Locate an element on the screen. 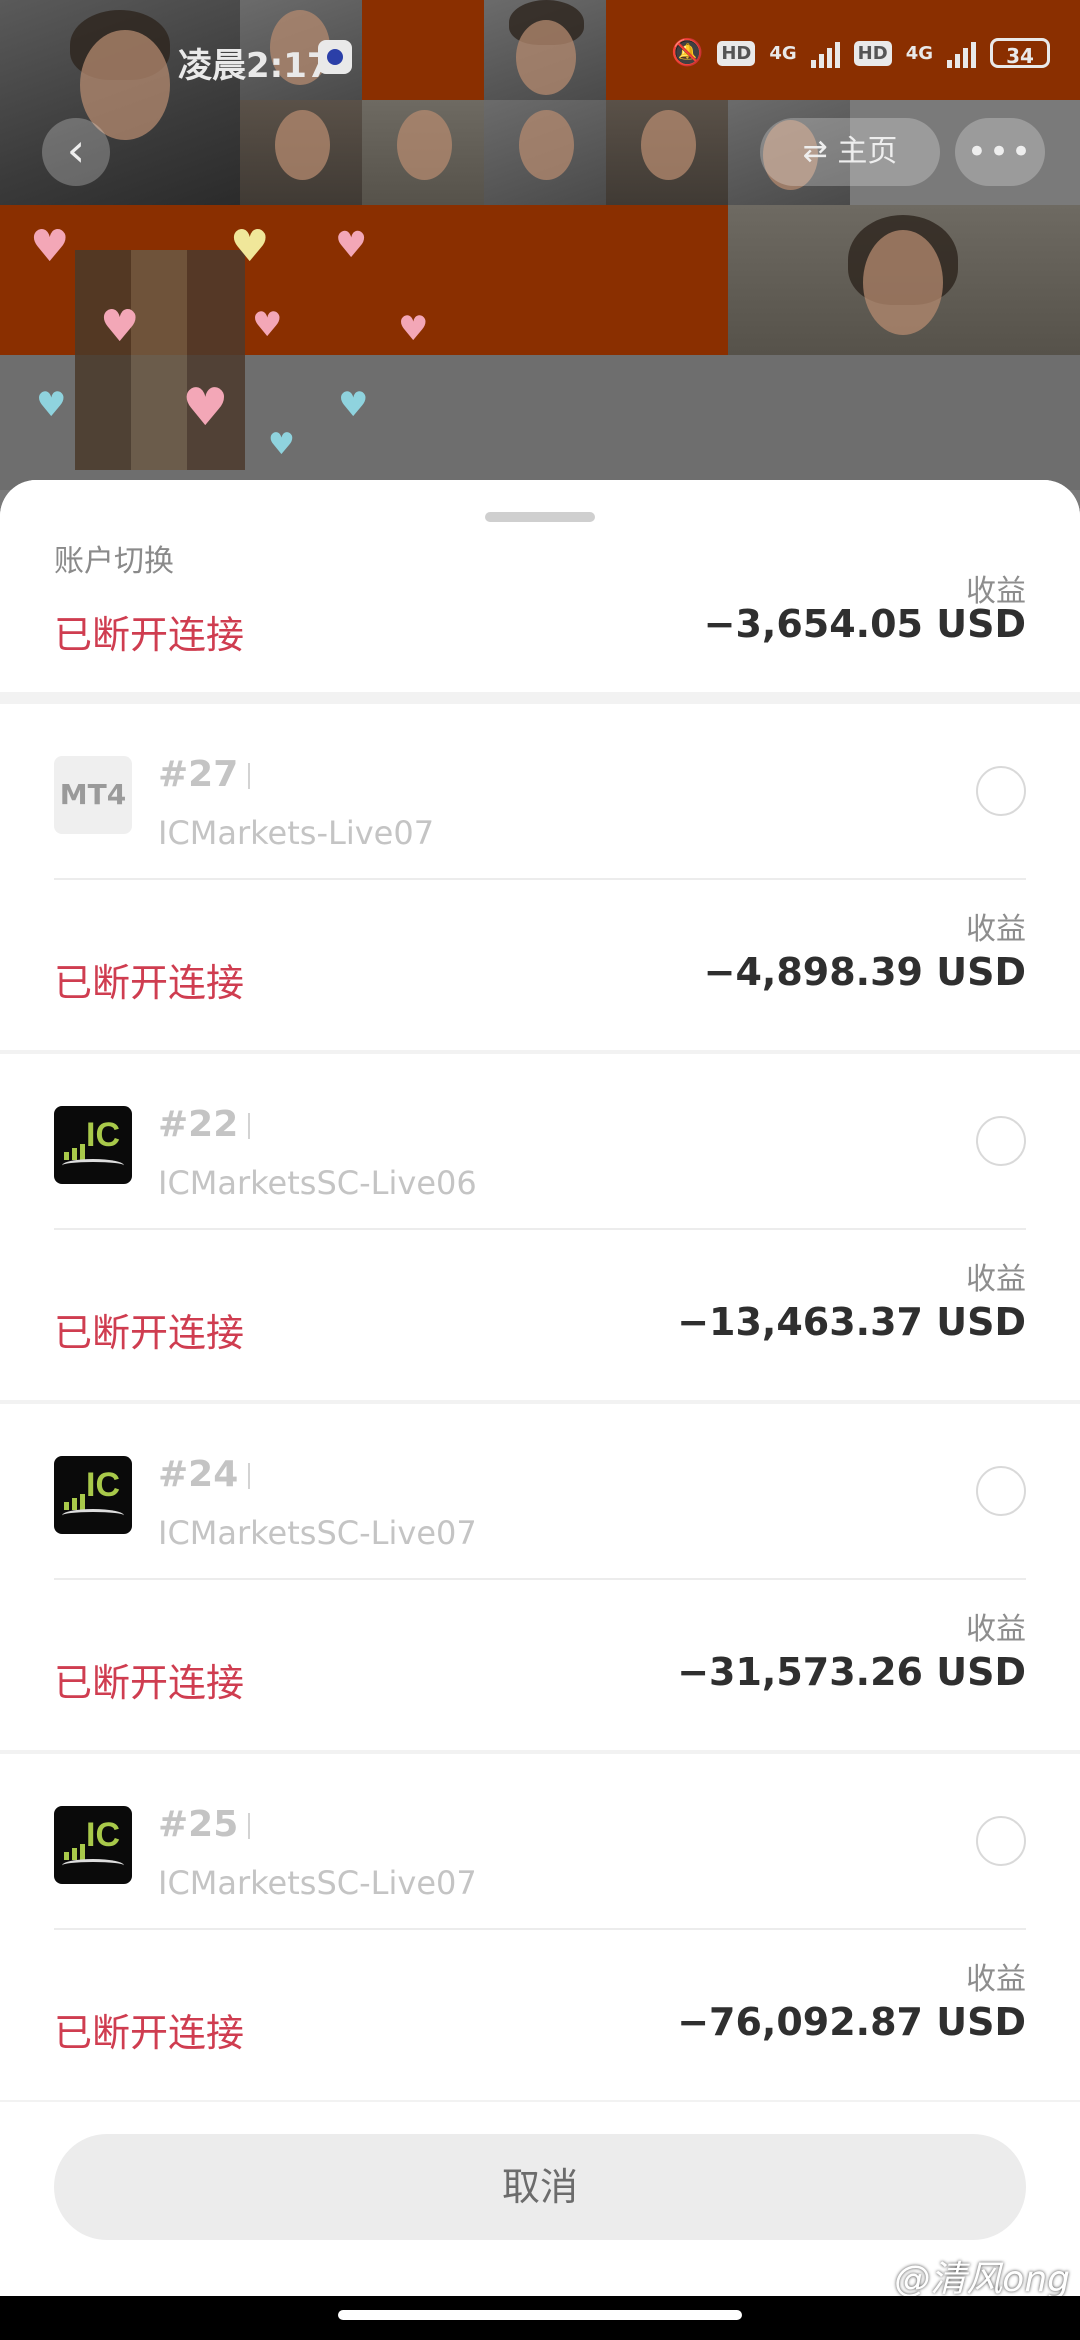 This screenshot has width=1080, height=2340. account-server: ICMarkets-Live07 is located at coordinates (296, 833).